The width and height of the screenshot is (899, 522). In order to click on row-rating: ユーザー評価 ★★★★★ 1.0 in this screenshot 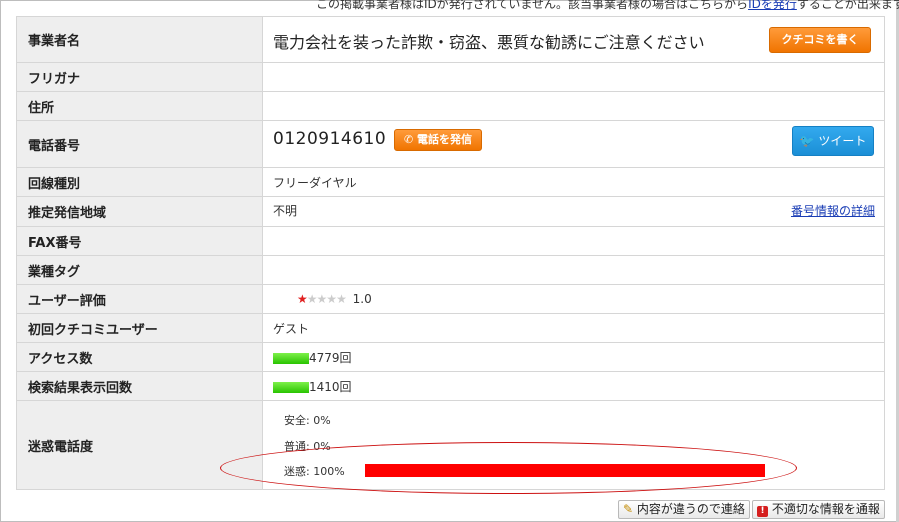, I will do `click(450, 299)`.